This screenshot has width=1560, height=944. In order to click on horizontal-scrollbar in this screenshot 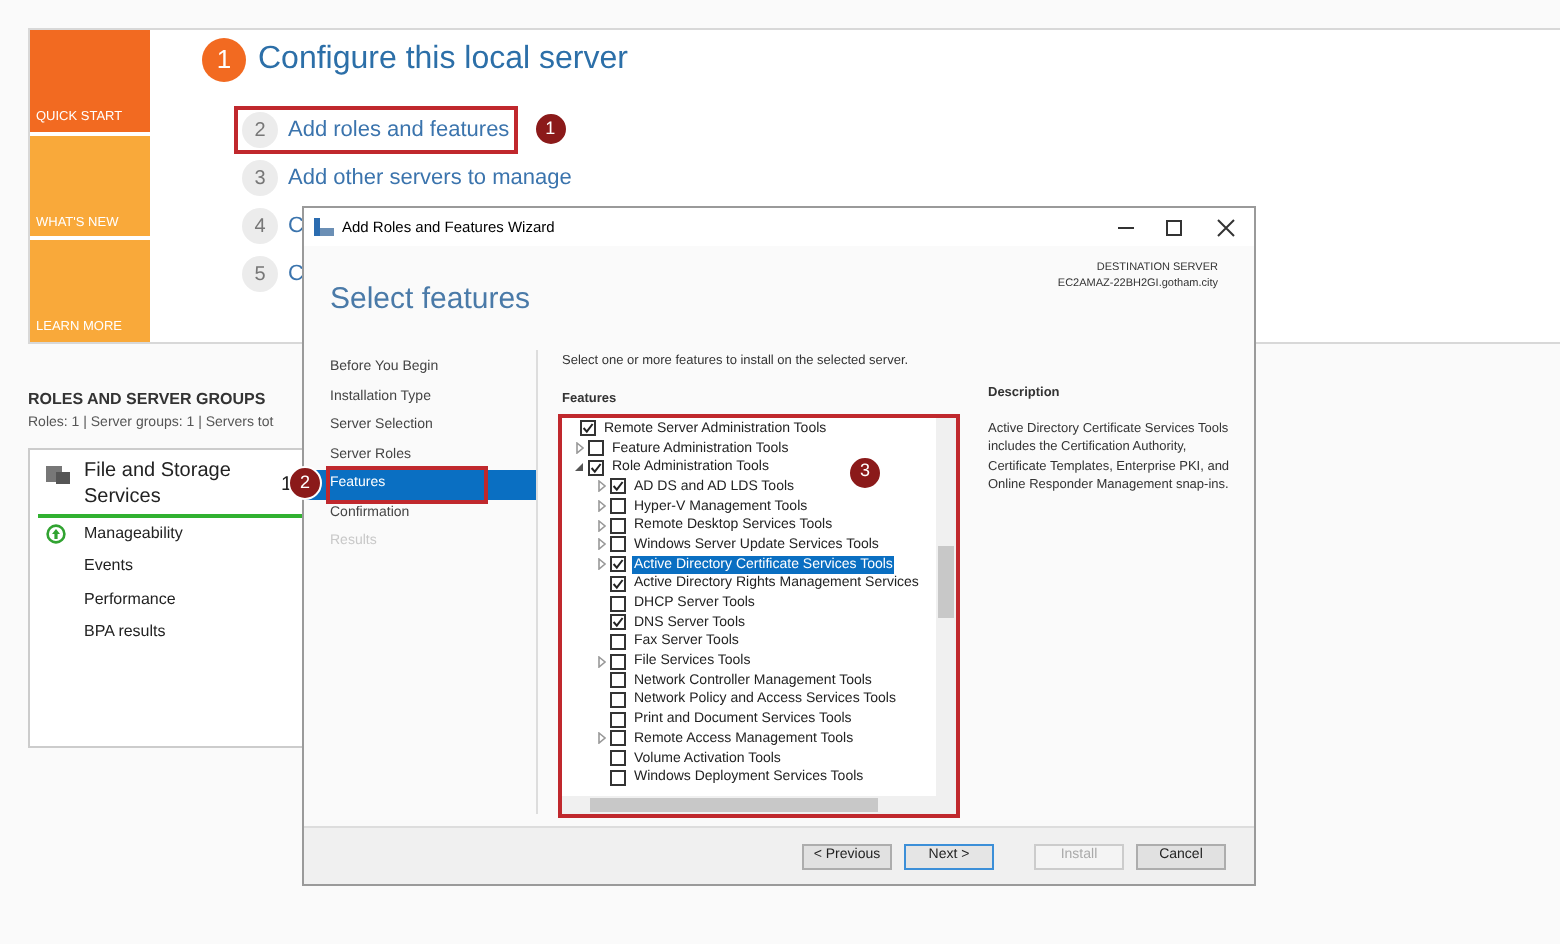, I will do `click(759, 804)`.